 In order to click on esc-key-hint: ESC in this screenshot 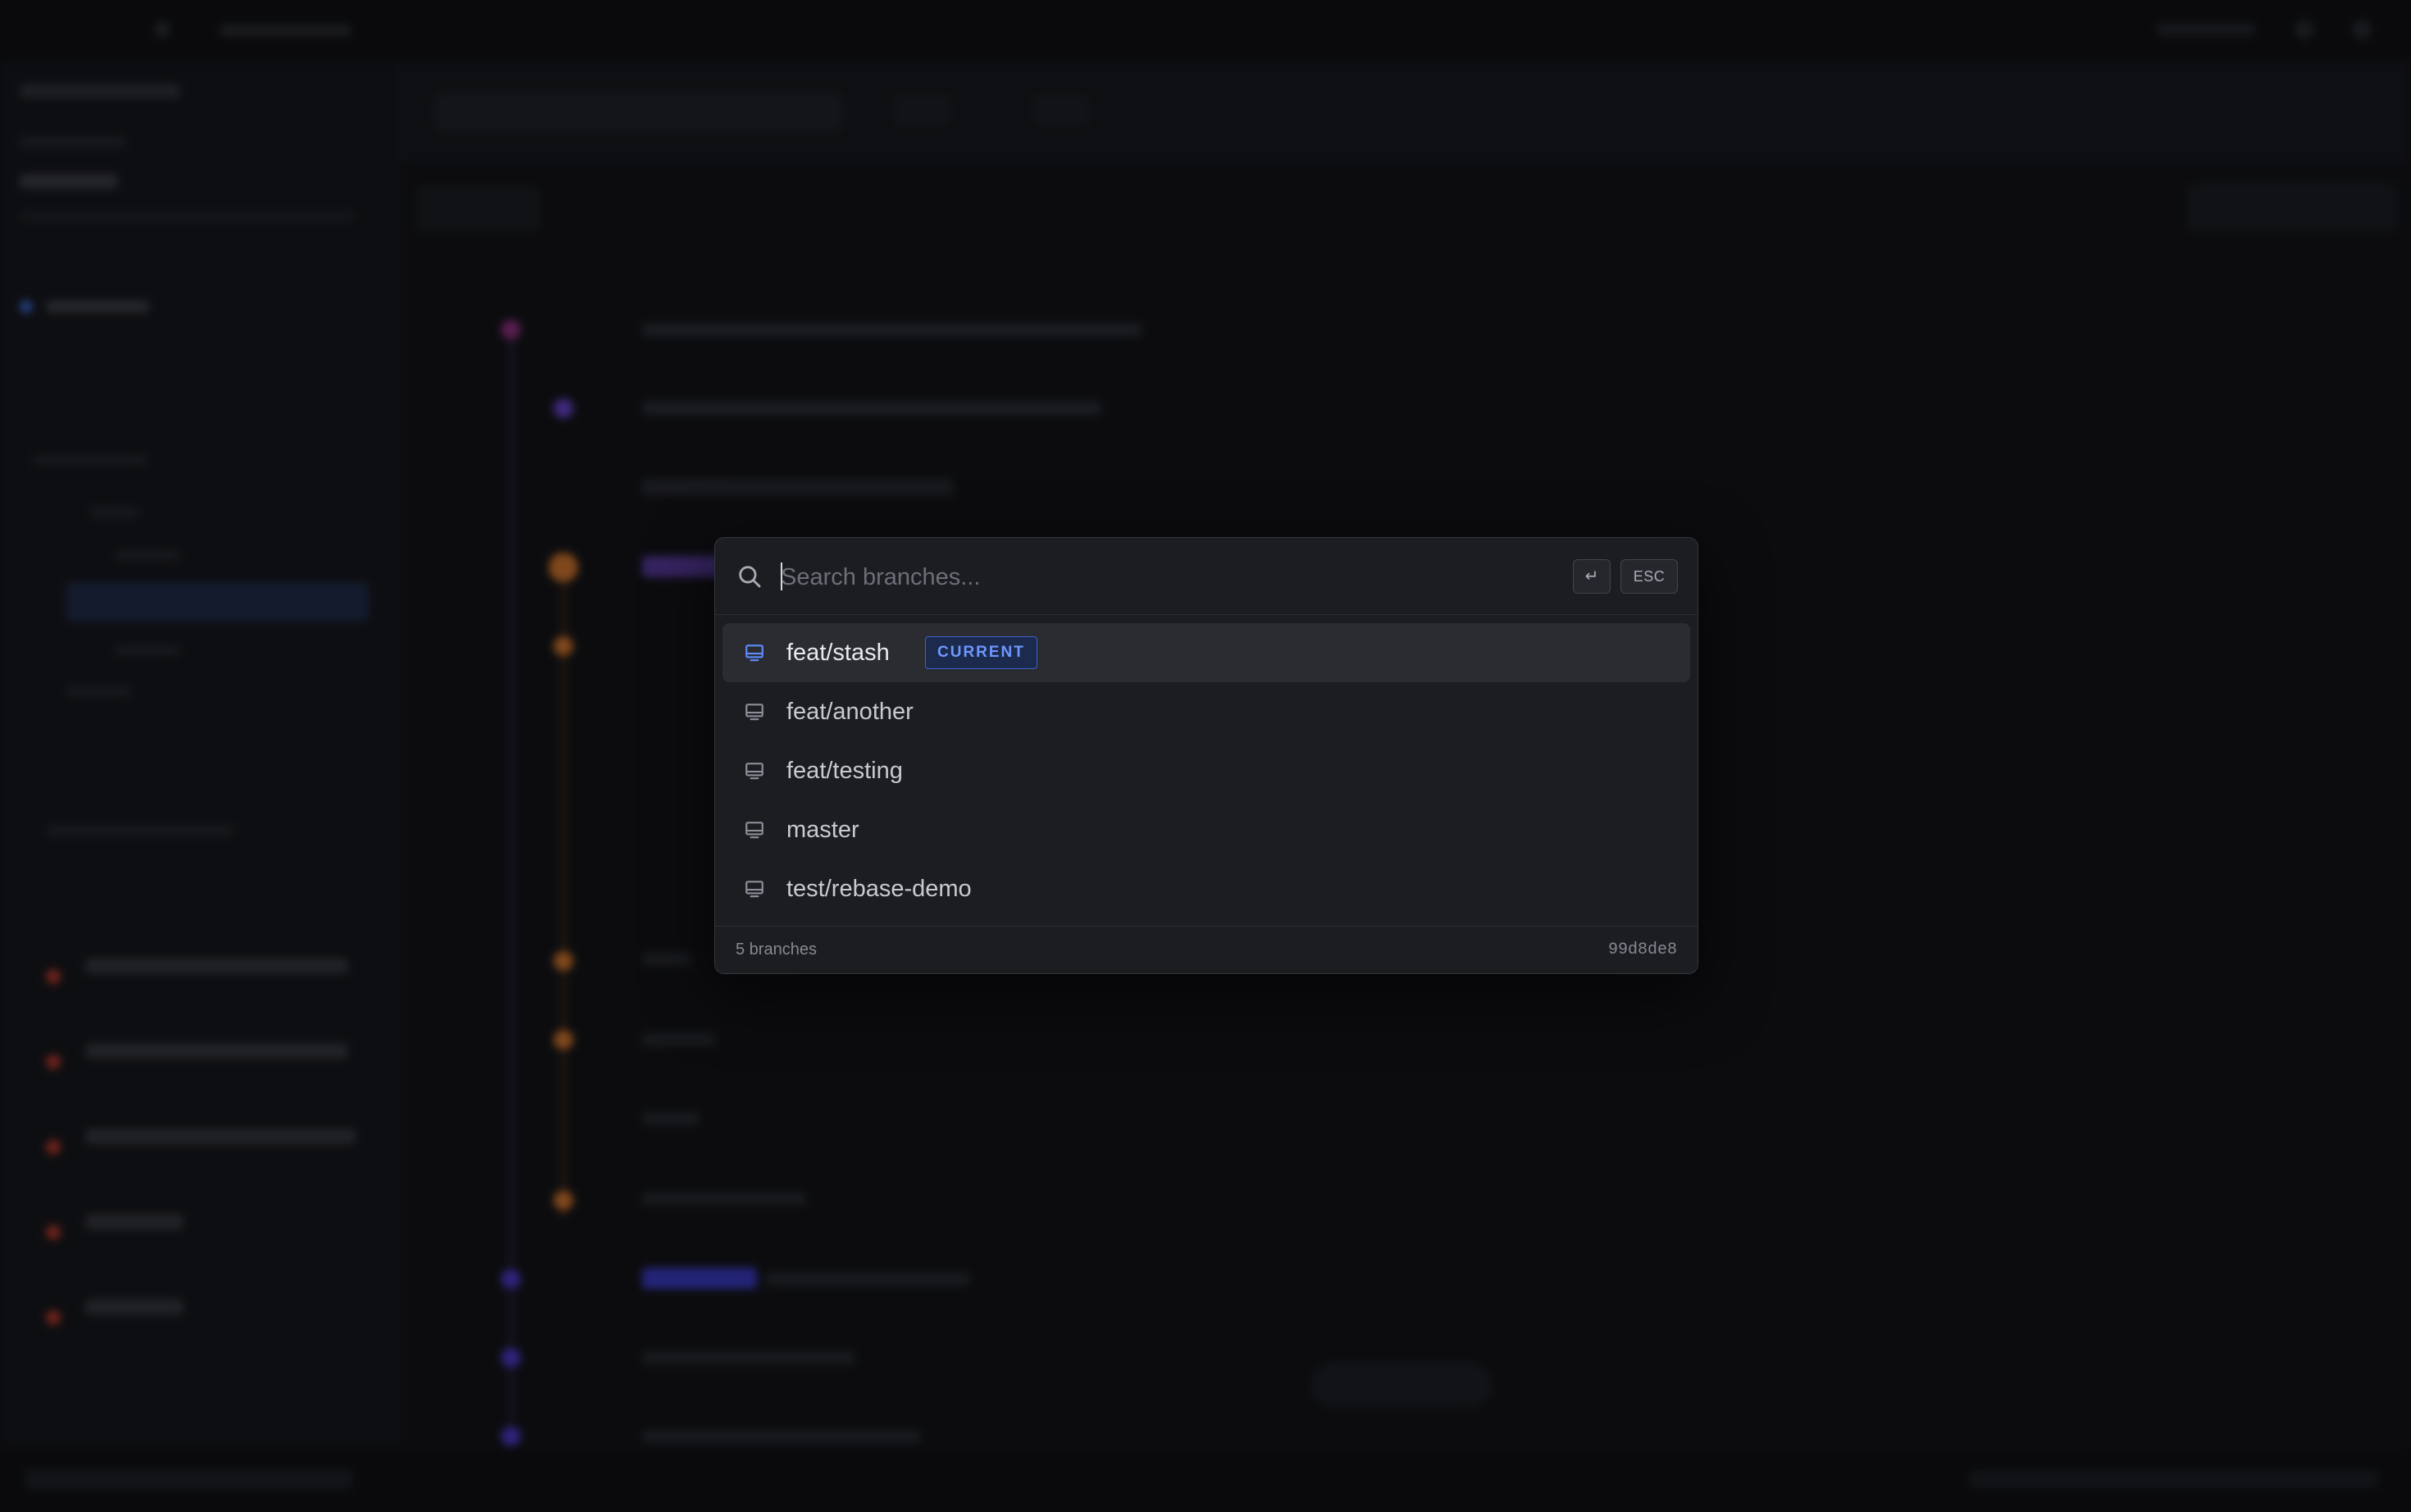, I will do `click(1649, 576)`.